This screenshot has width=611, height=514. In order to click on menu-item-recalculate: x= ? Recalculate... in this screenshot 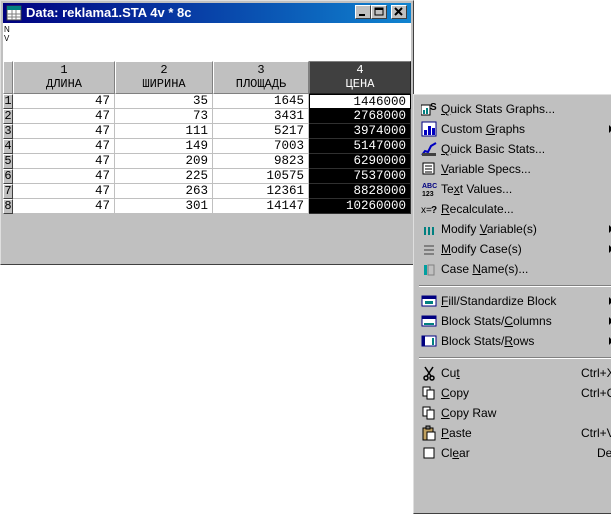, I will do `click(514, 209)`.